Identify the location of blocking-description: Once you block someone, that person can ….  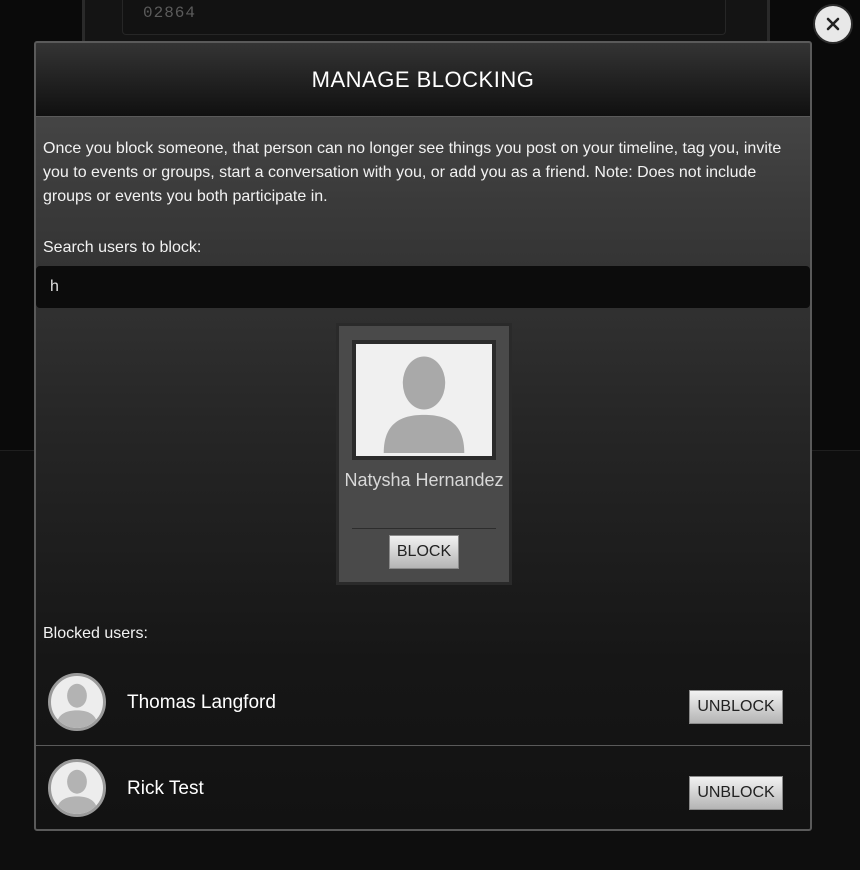
(412, 172).